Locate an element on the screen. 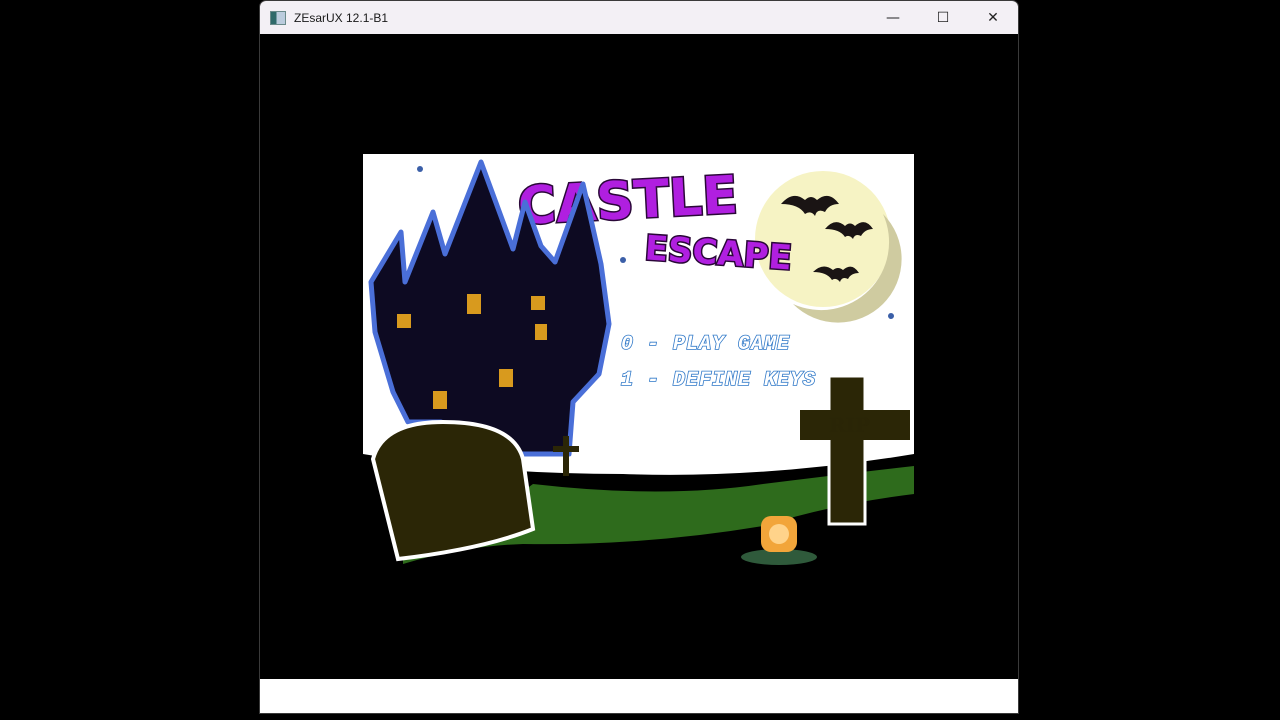 The image size is (1280, 720). game-title-castle: CASTLE is located at coordinates (627, 201).